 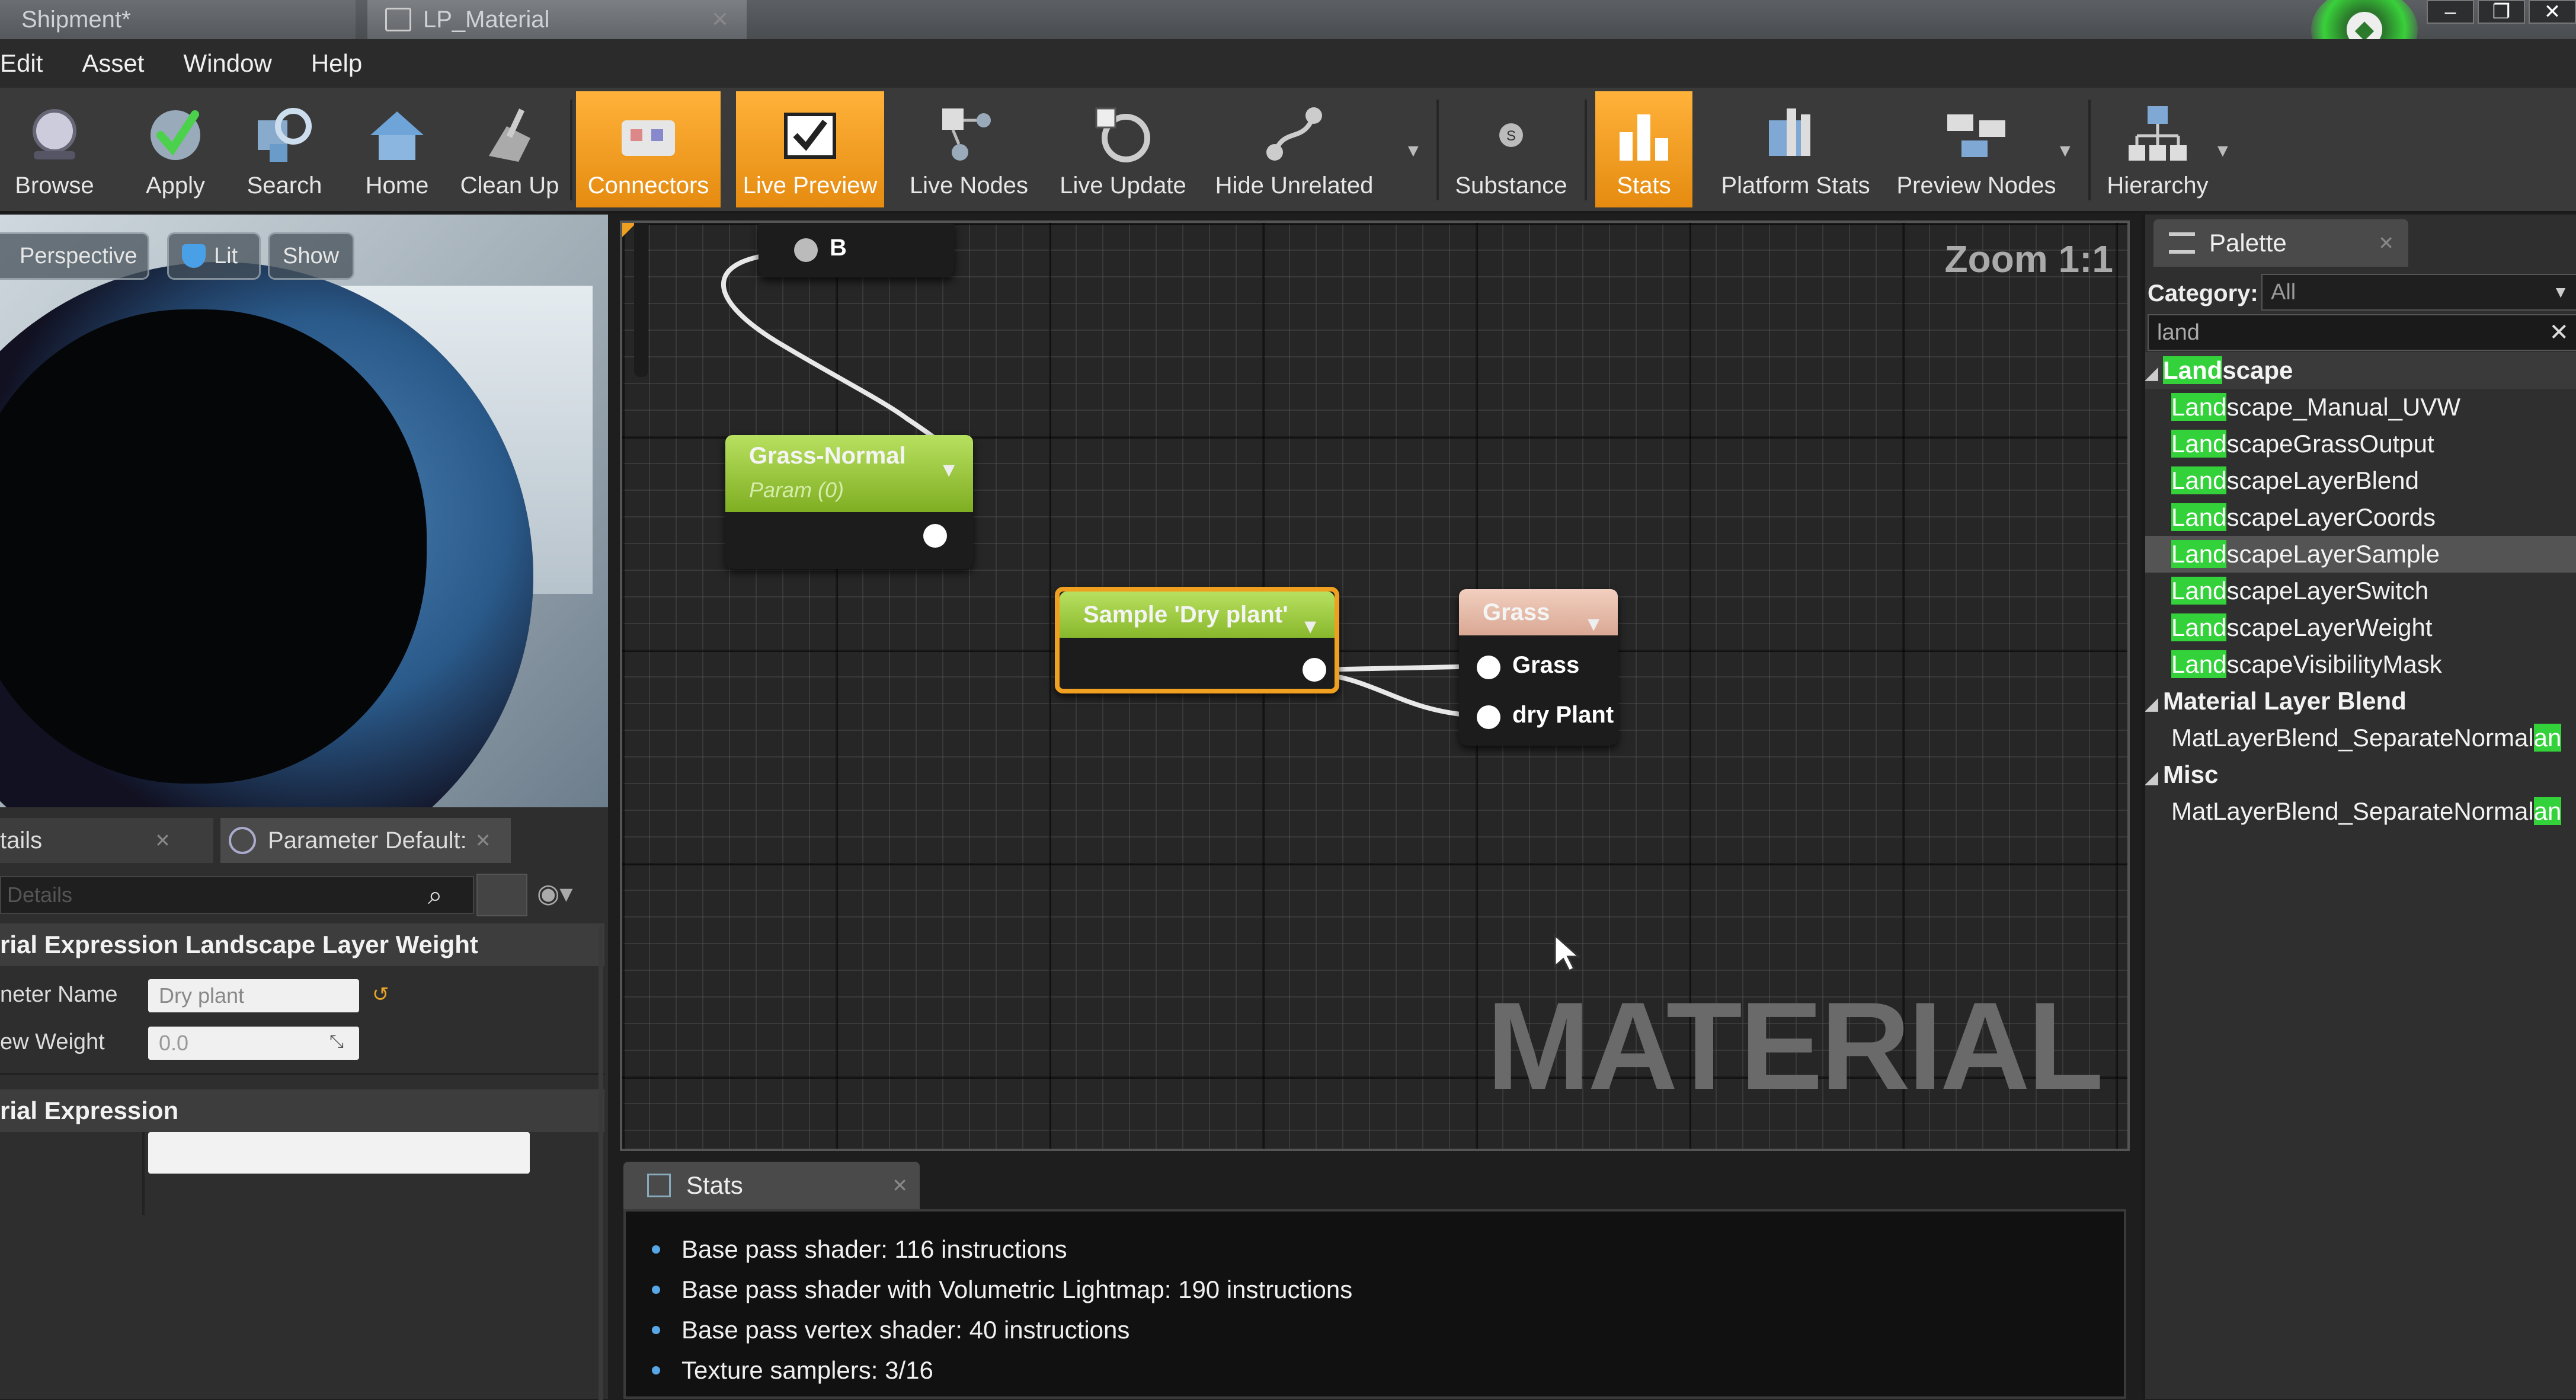 I want to click on menu-help: Help, so click(x=336, y=63).